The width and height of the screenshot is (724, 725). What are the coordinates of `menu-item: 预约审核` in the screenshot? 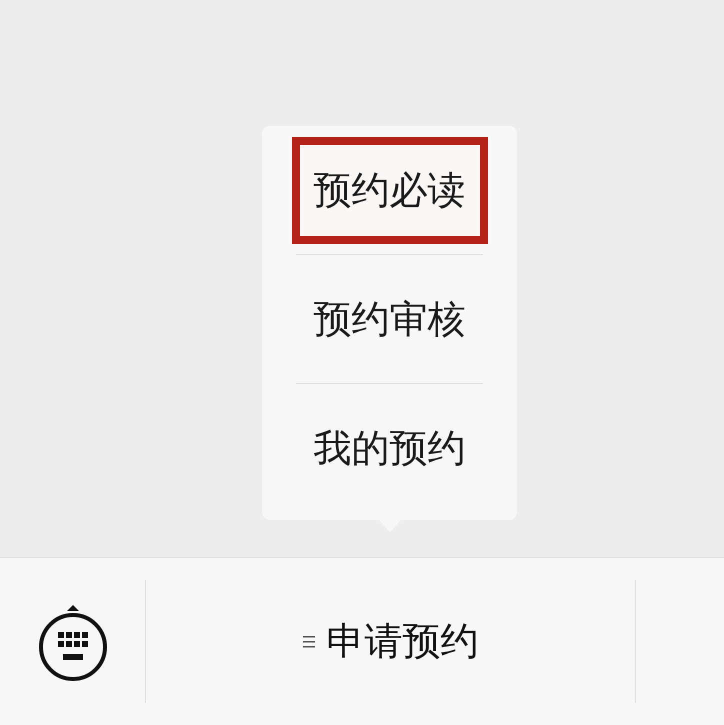 It's located at (390, 319).